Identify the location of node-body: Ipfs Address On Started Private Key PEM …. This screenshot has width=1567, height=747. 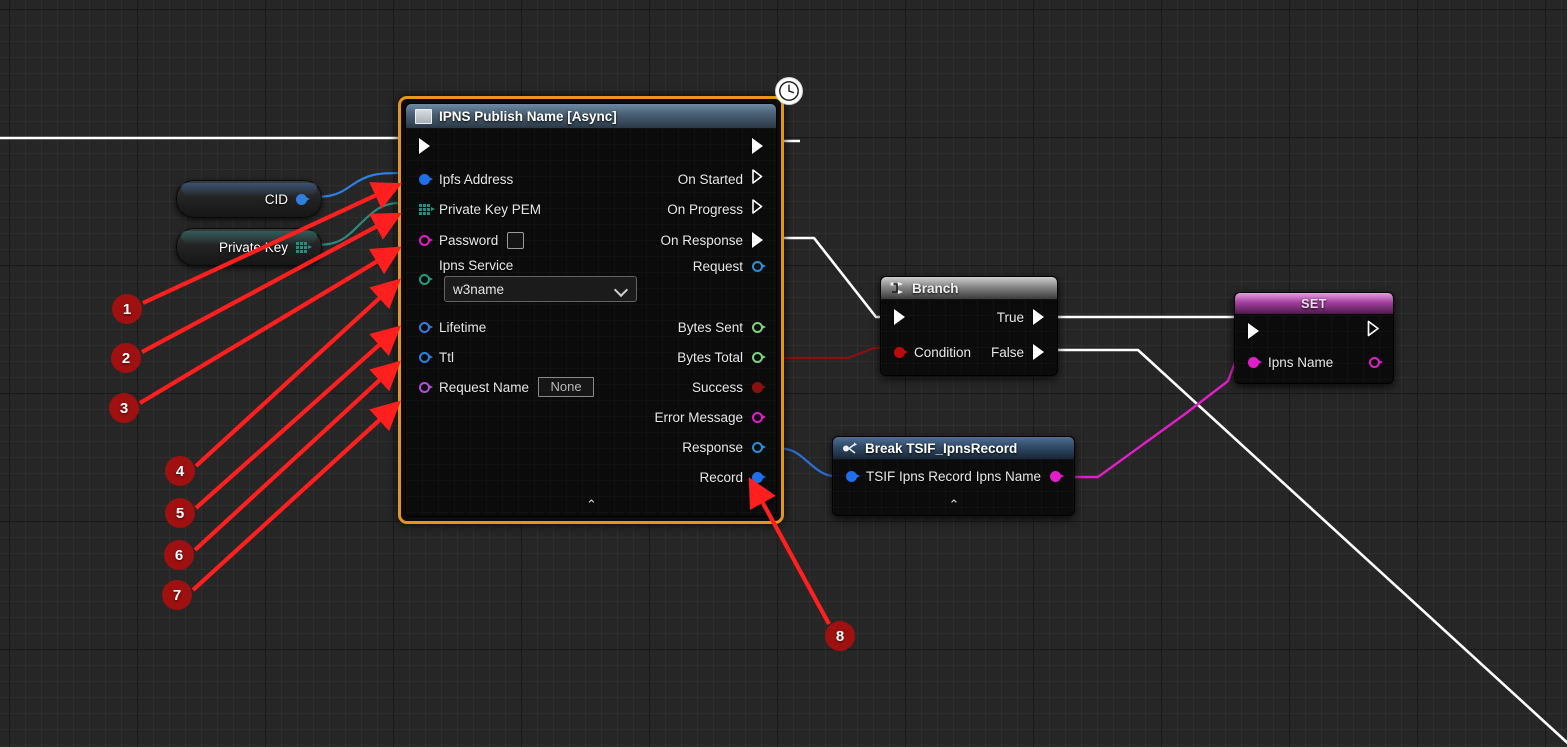
(591, 322).